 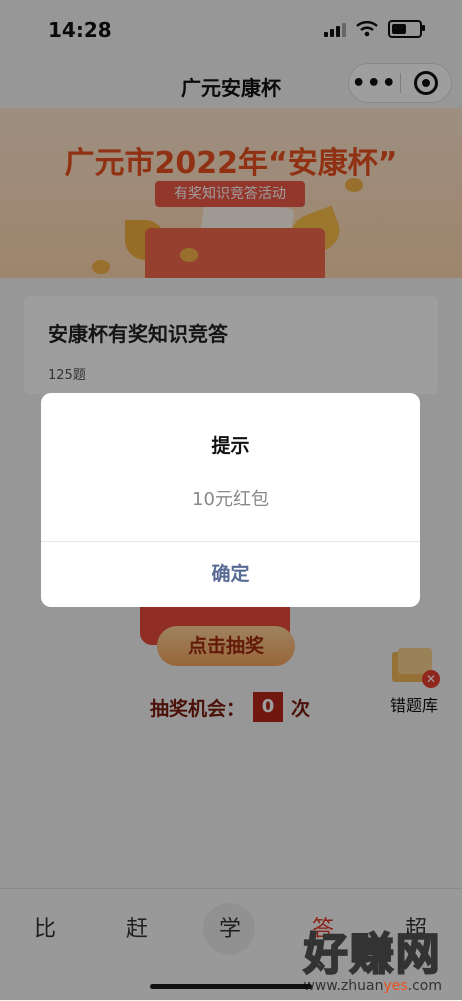 I want to click on watermark: 好赚网 www.zhuanyes.com, so click(x=372, y=956).